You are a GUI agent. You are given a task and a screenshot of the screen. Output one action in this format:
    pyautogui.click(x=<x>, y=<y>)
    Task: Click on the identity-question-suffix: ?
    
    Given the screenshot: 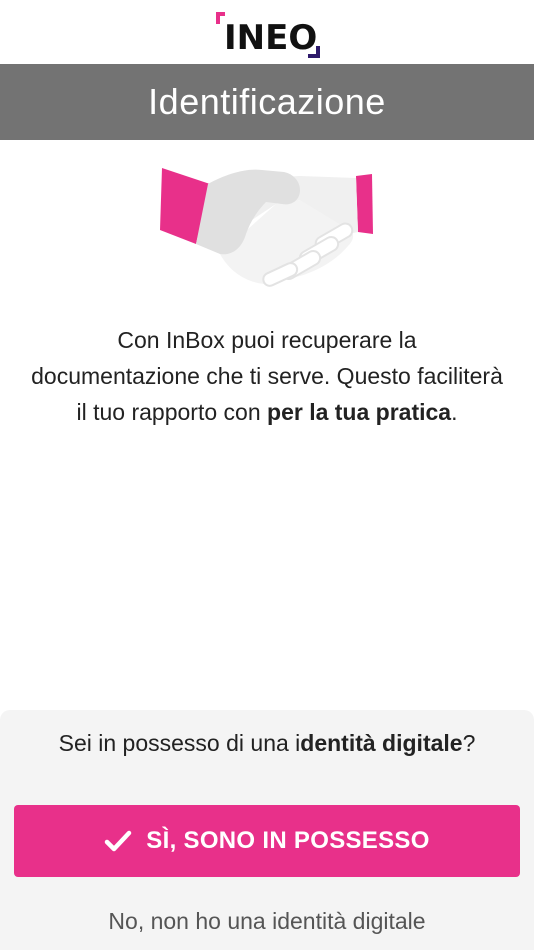 What is the action you would take?
    pyautogui.click(x=469, y=743)
    